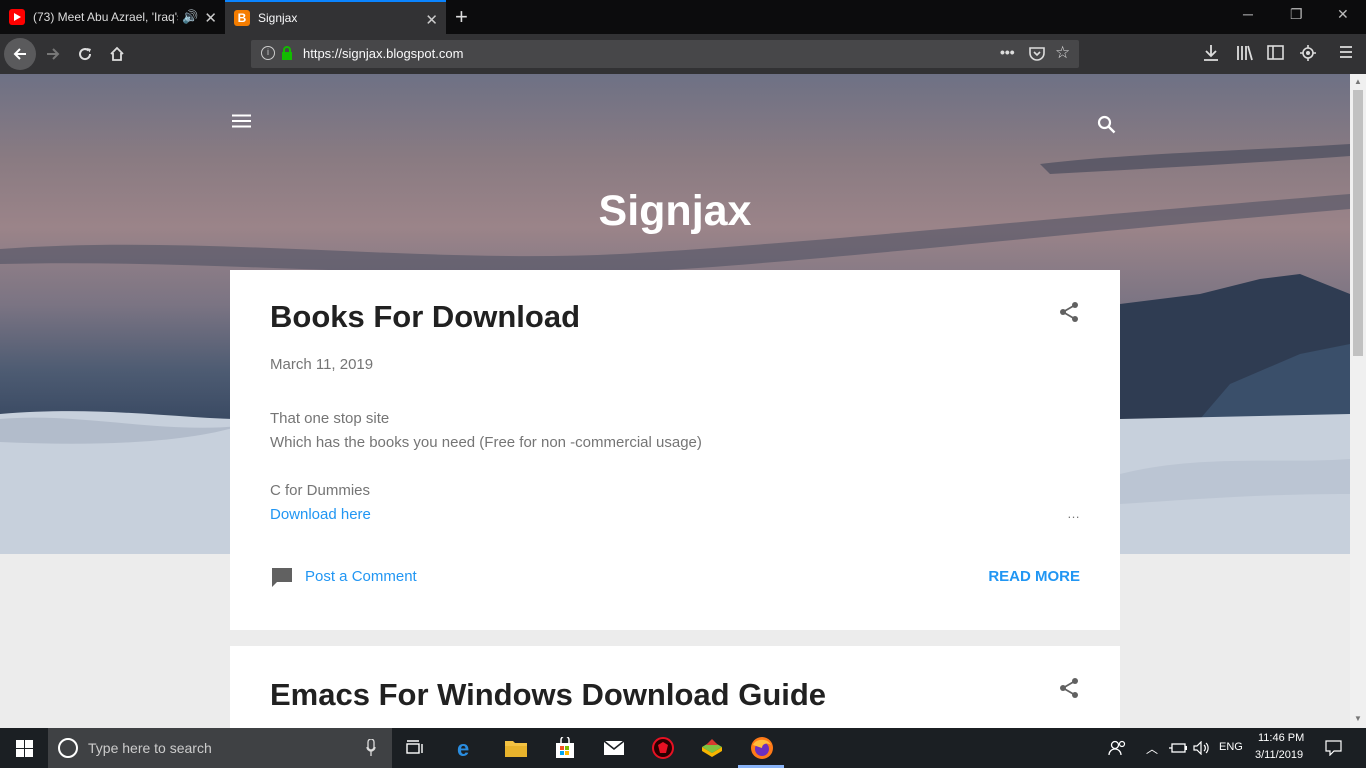  Describe the element at coordinates (361, 576) in the screenshot. I see `post-comment-link: Post a Comment` at that location.